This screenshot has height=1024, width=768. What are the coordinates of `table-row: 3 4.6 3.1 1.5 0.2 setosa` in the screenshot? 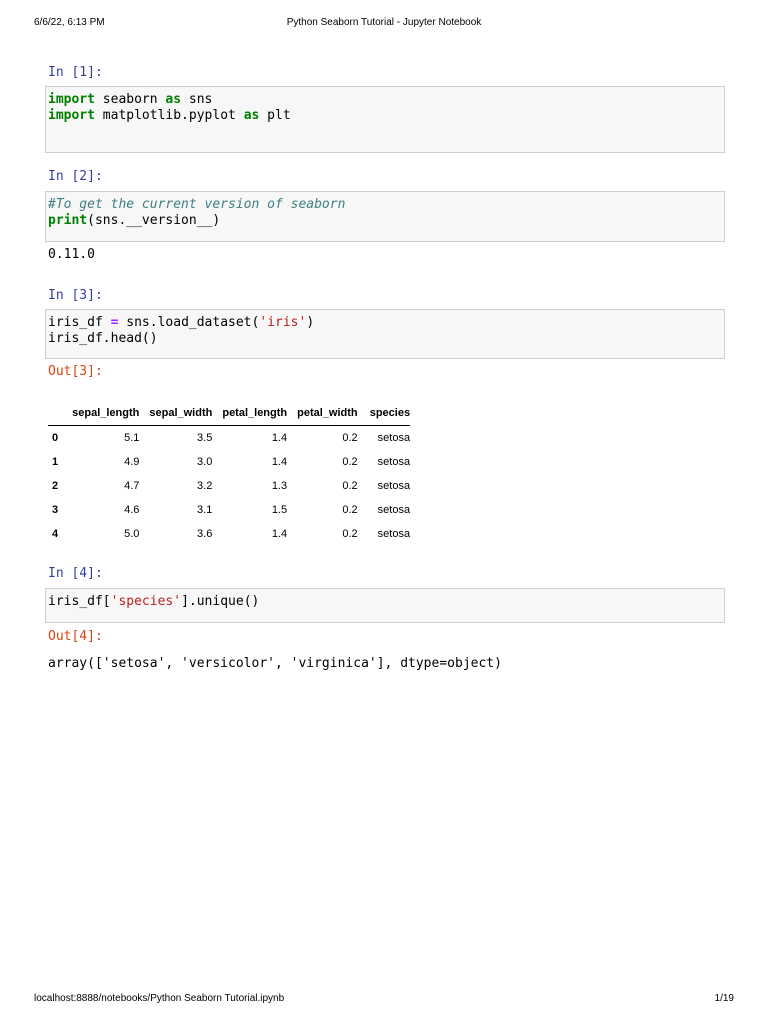 It's located at (229, 510).